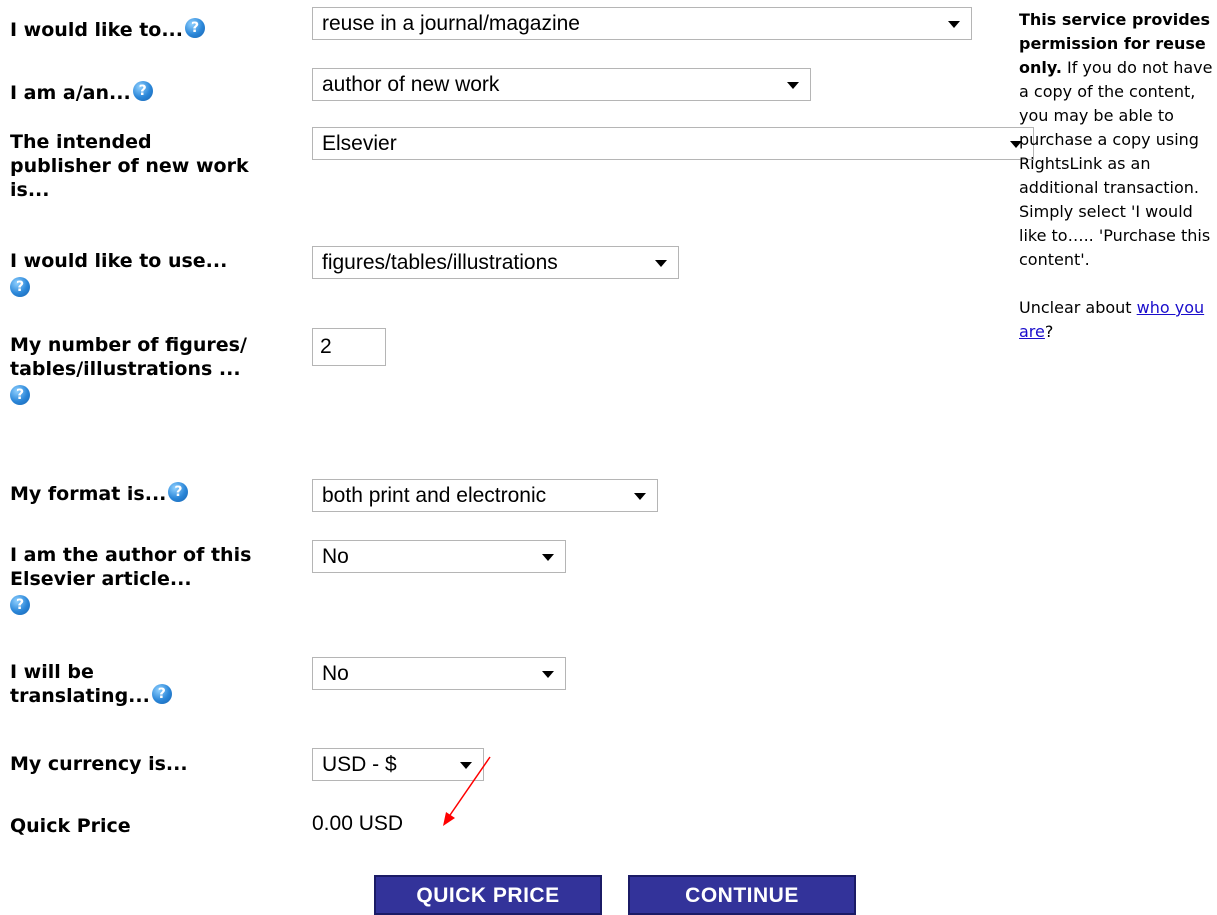  Describe the element at coordinates (469, 787) in the screenshot. I see `annotation-arrow-line` at that location.